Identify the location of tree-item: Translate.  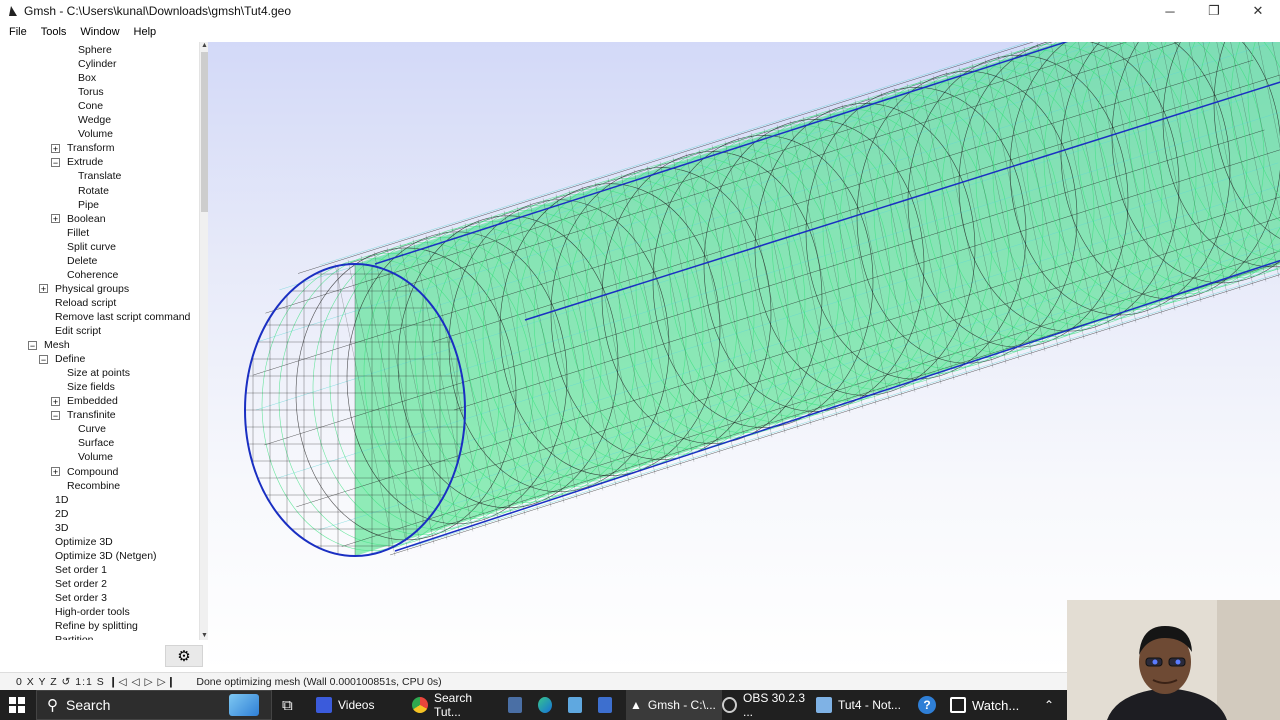
(99, 176).